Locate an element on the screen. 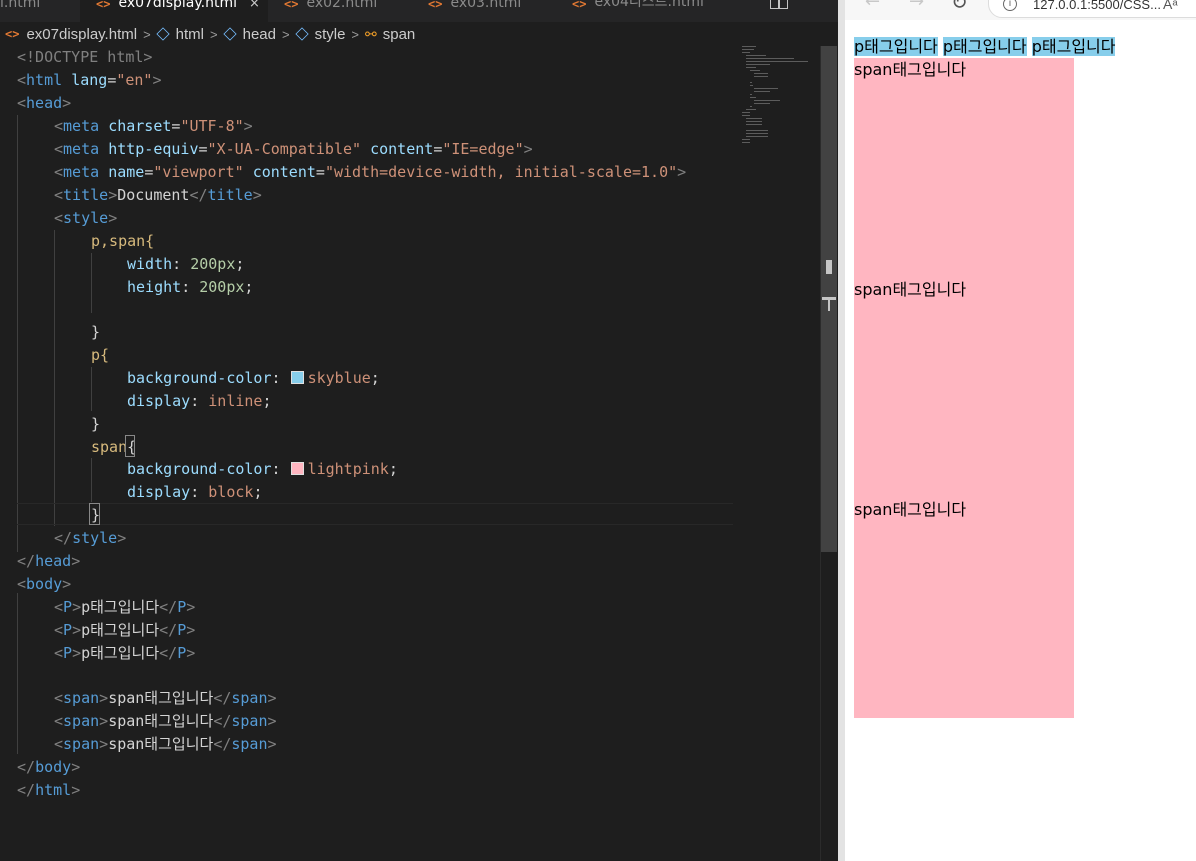  reload-icon: ↻ is located at coordinates (959, 7).